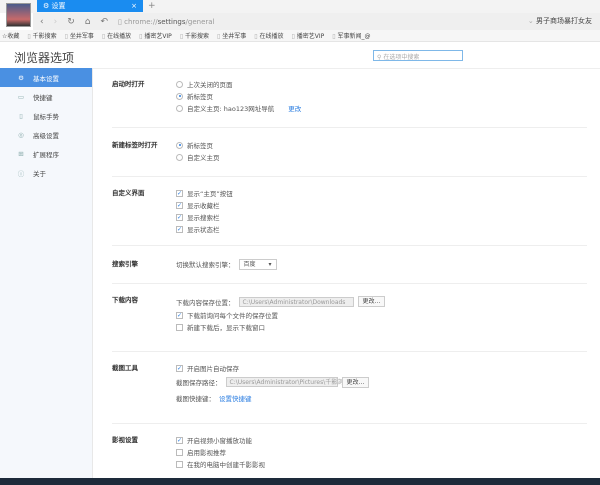  I want to click on close-tab-icon: ×, so click(134, 6).